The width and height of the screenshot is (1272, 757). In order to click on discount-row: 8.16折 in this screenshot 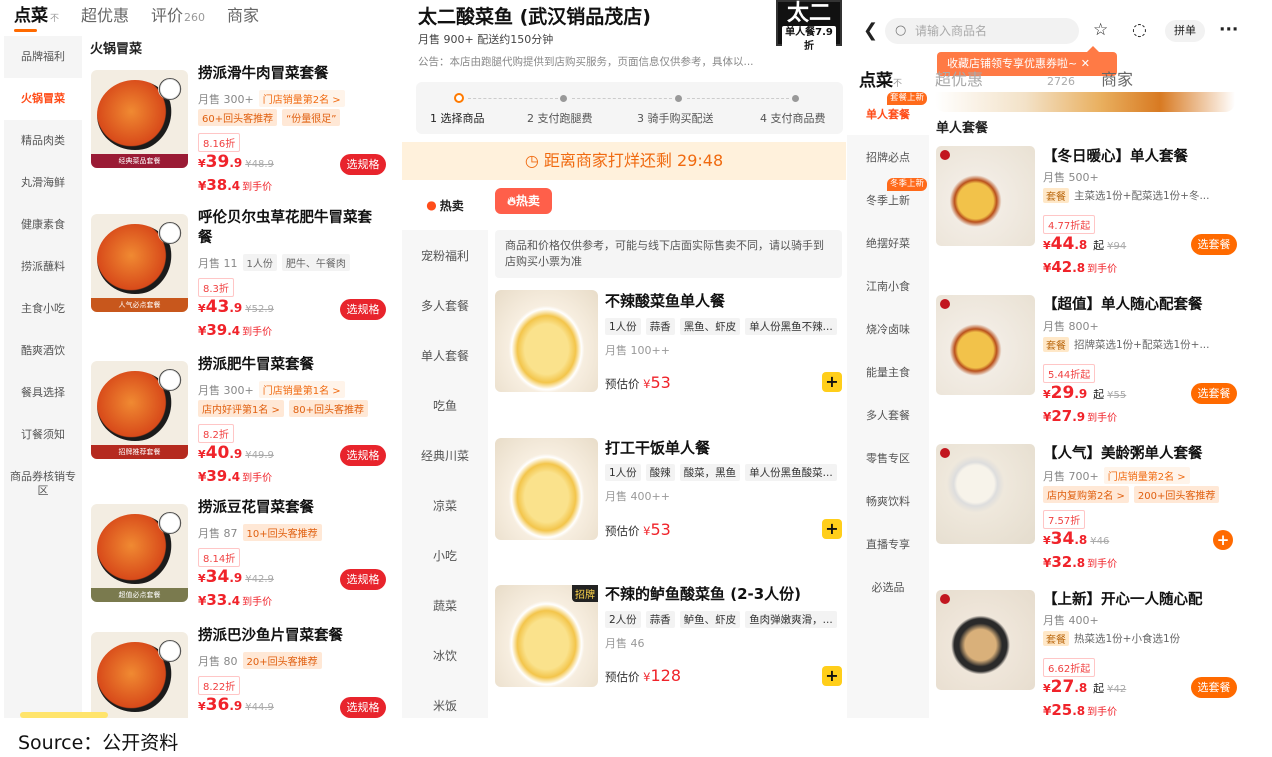, I will do `click(219, 142)`.